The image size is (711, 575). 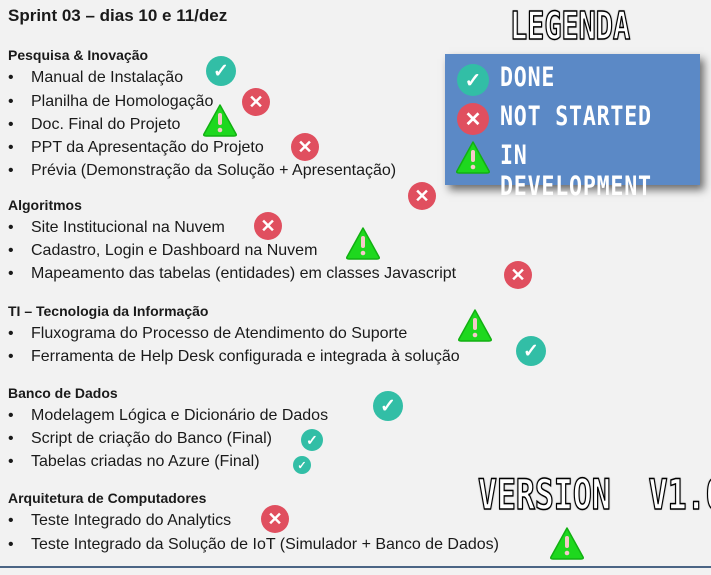 I want to click on section-heading: Arquitetura de Computadores, so click(x=107, y=498).